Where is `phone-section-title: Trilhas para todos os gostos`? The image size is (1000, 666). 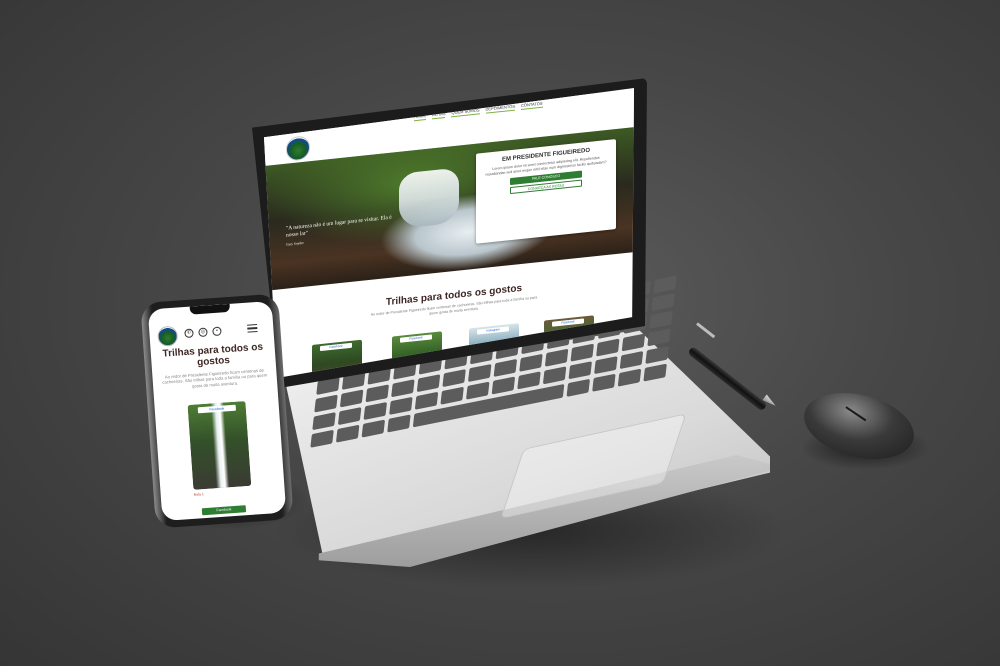 phone-section-title: Trilhas para todos os gostos is located at coordinates (213, 355).